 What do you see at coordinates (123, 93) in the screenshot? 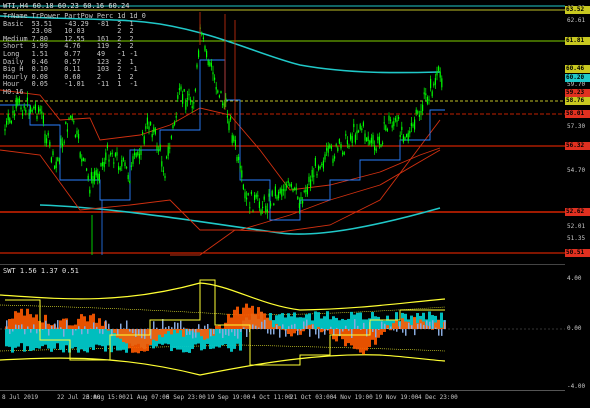
I see `table-cell` at bounding box center [123, 93].